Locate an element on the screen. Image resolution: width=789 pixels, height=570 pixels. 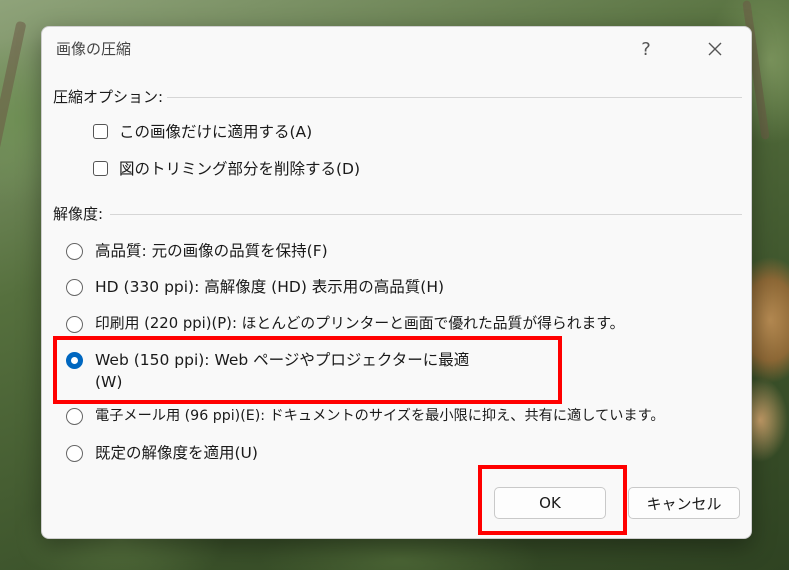
resolution-label: 解像度: is located at coordinates (78, 214).